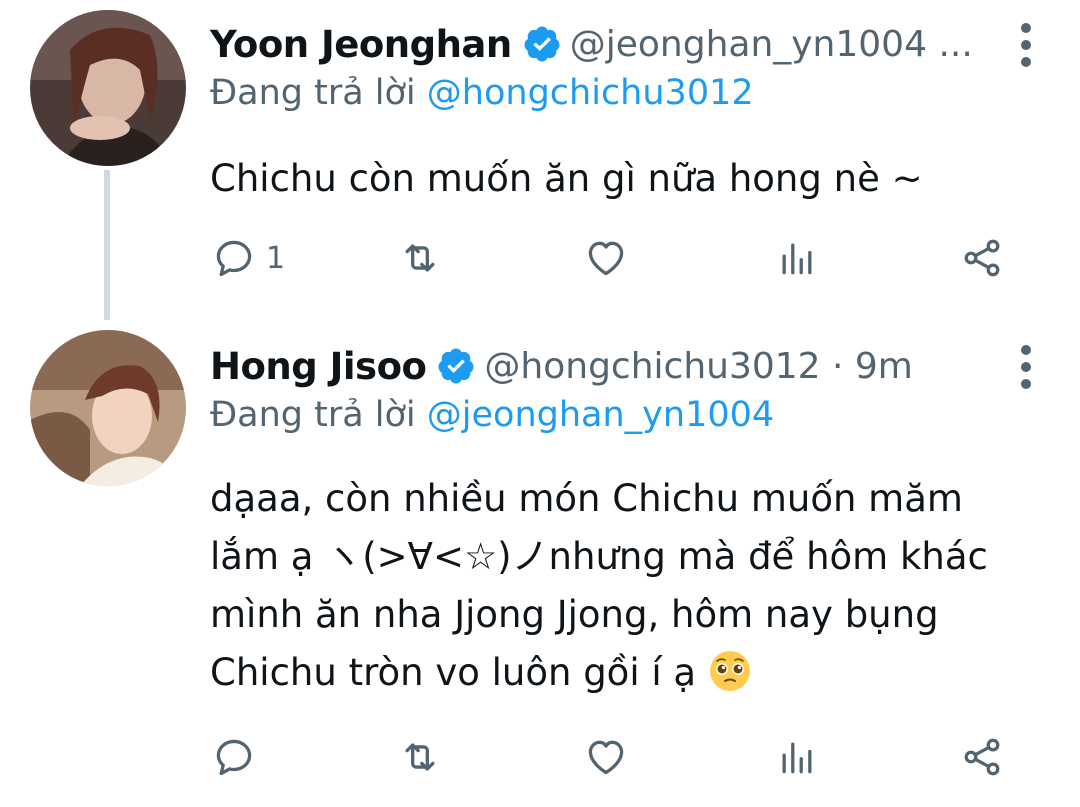 This screenshot has height=807, width=1080. I want to click on pleading-face-emoji, so click(729, 671).